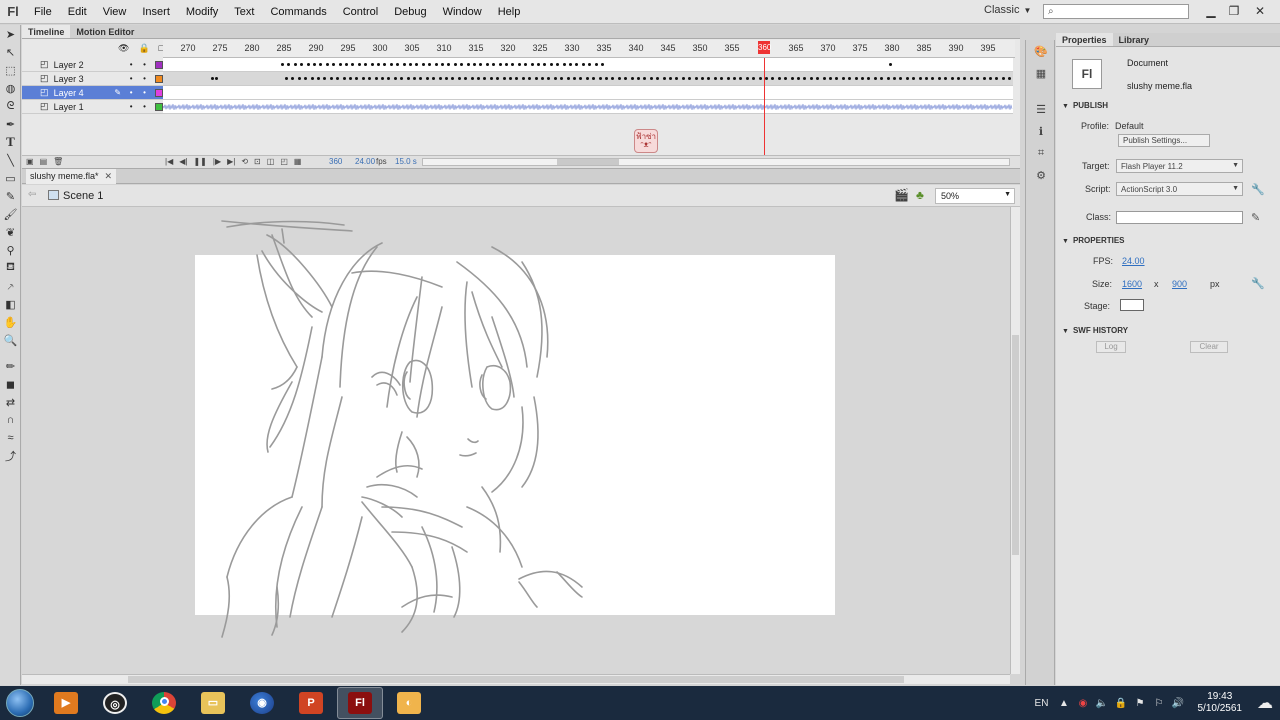  Describe the element at coordinates (311, 703) in the screenshot. I see `taskbar-app-powerpoint: P` at that location.